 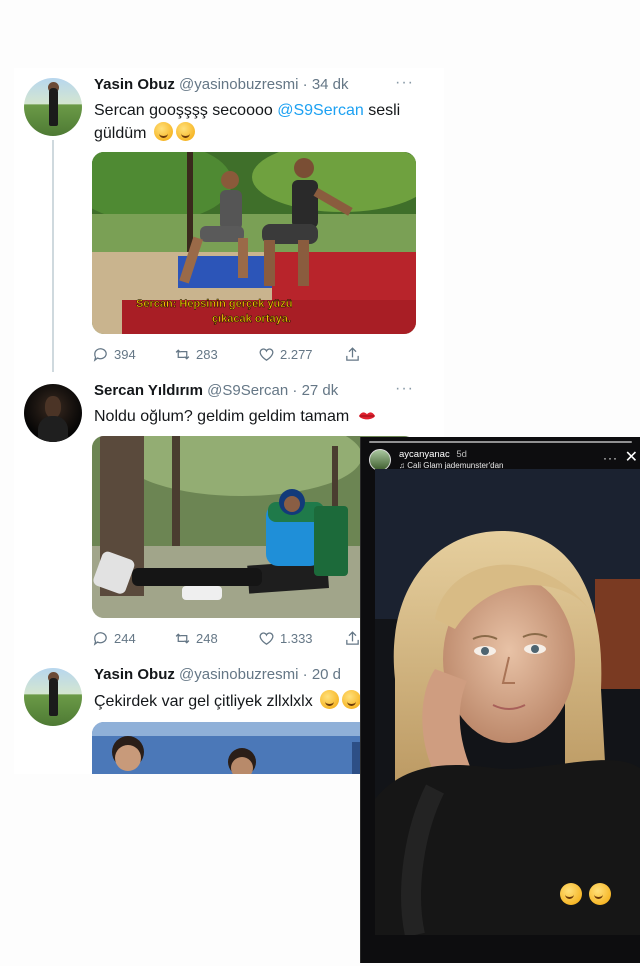 I want to click on retweet-button: 283, so click(x=196, y=354).